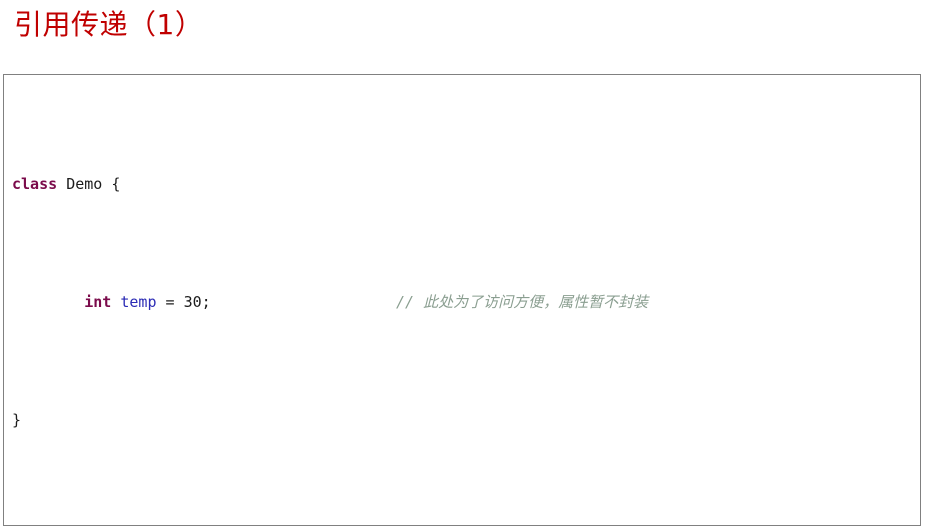 The width and height of the screenshot is (925, 529). I want to click on code-line-2: int temp = 30;// 此处为了访问方便，属性暂不封装, so click(462, 303).